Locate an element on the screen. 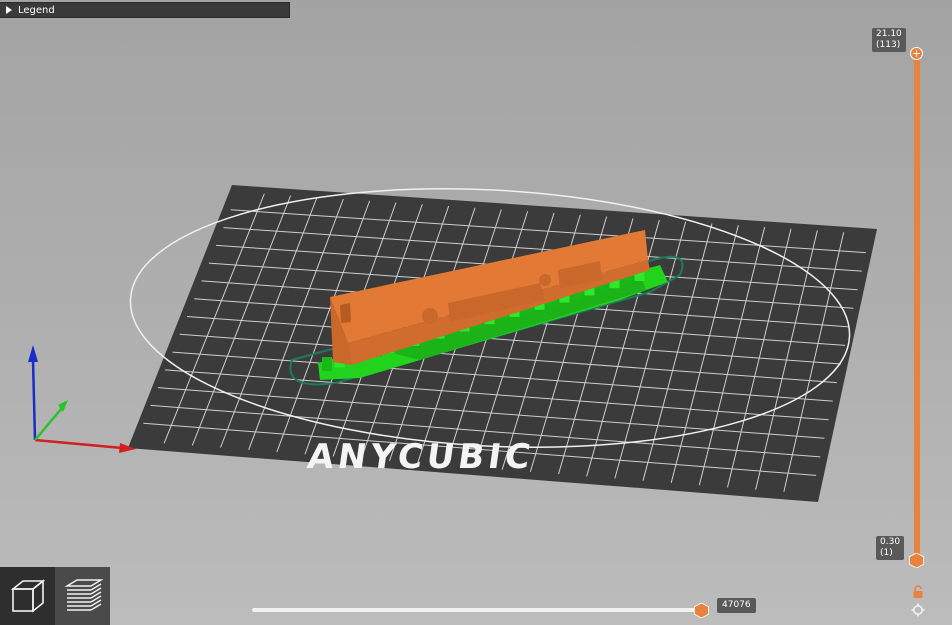  layer-bottom-height: 0.30 is located at coordinates (890, 542).